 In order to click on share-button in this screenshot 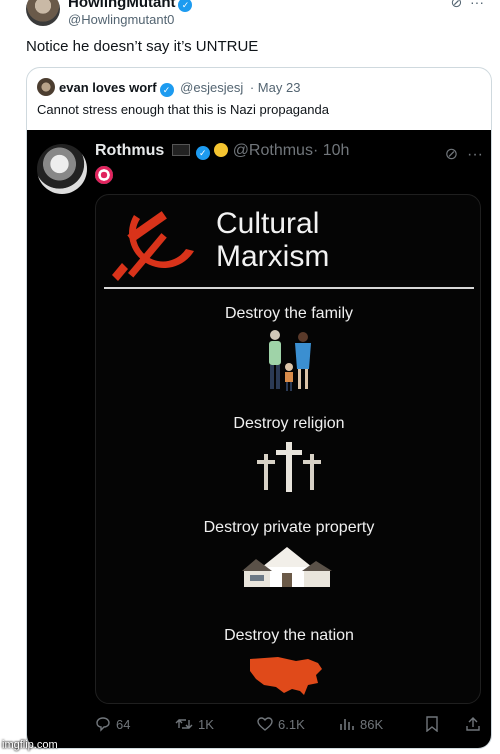, I will do `click(475, 724)`.